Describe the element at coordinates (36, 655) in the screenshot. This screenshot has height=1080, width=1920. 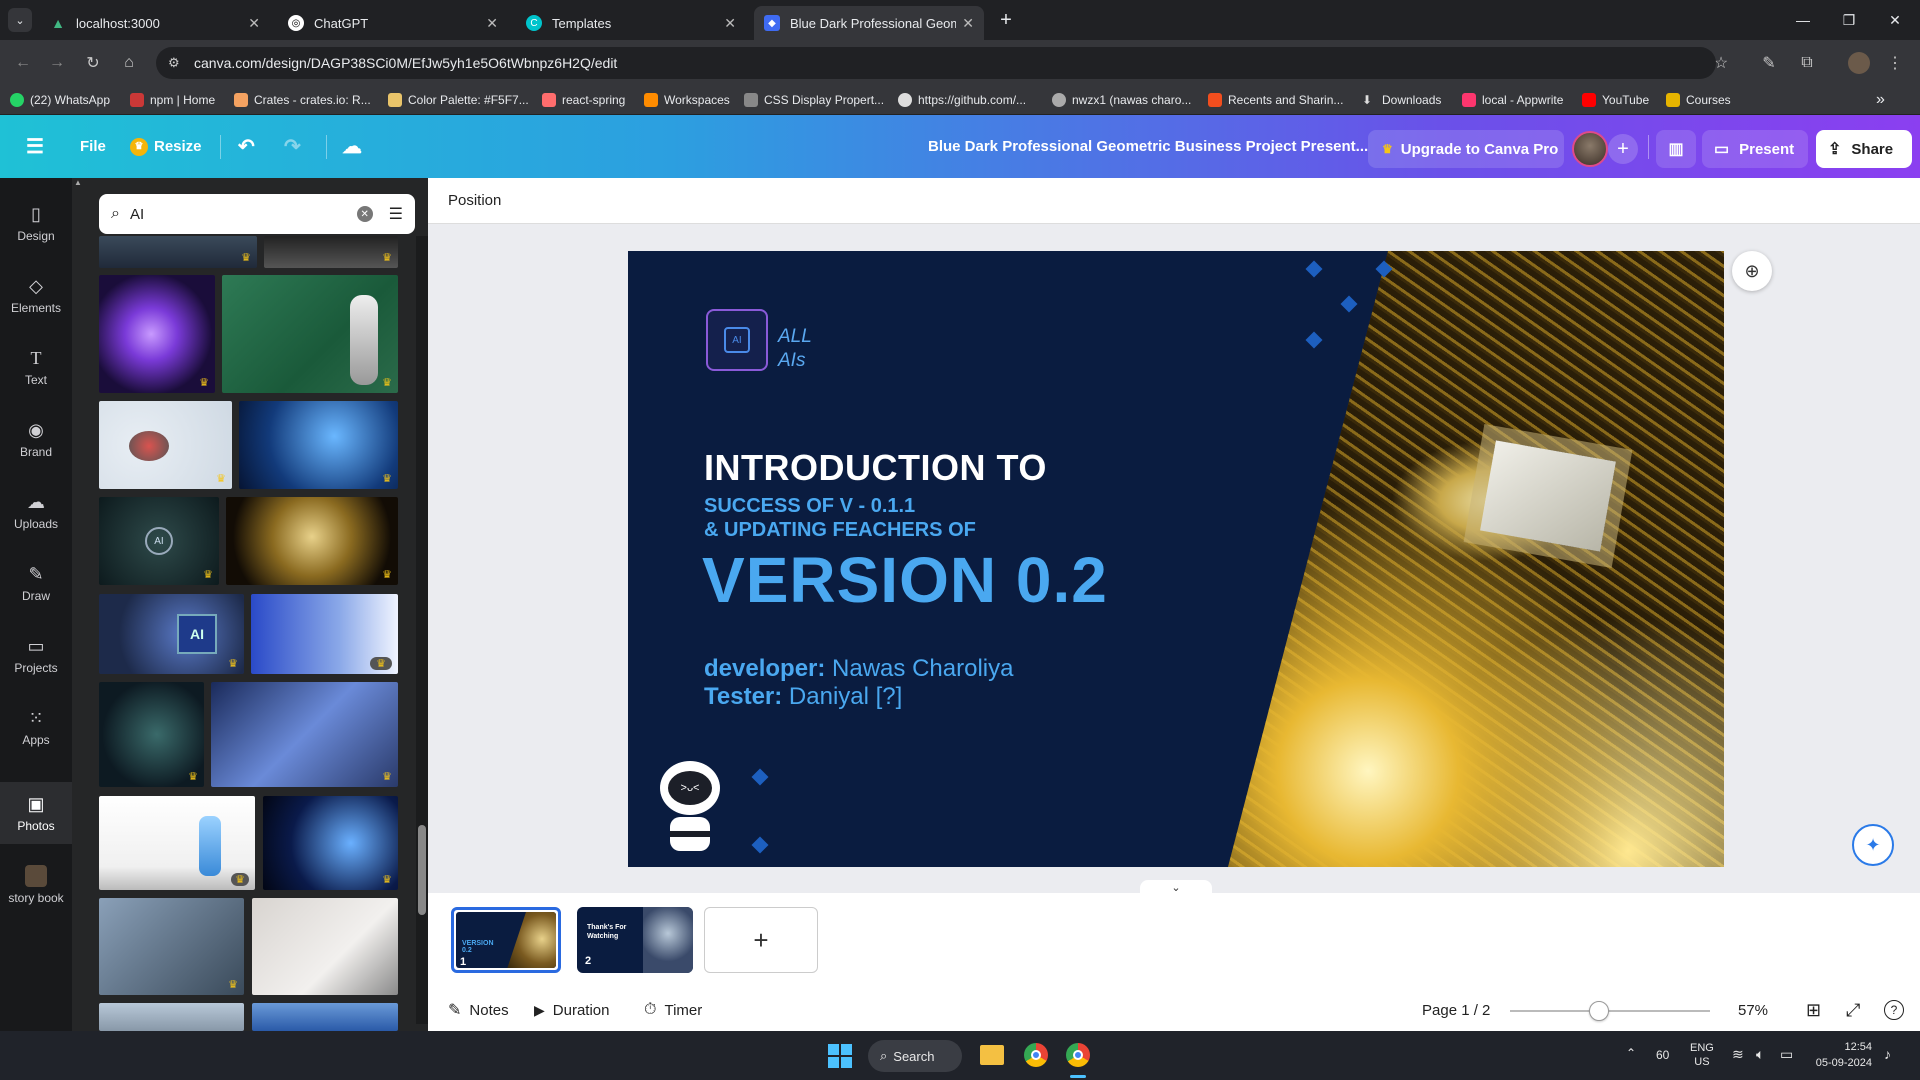
I see `rail-projects: ▭ Projects` at that location.